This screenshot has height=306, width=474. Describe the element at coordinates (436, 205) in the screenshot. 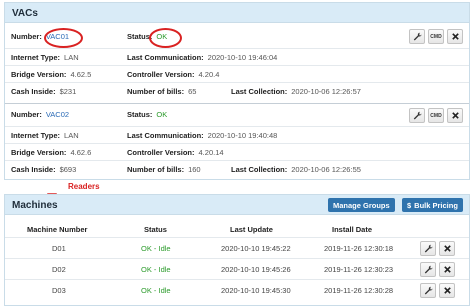

I see `bulk-pricing-label: Bulk Pricing` at that location.